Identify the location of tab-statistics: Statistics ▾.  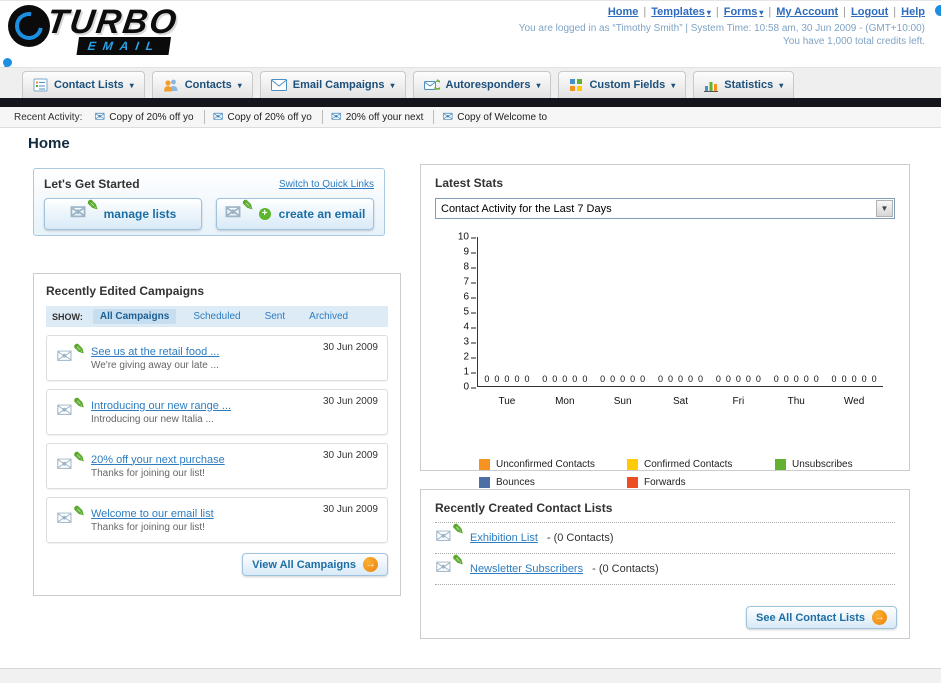
(744, 84).